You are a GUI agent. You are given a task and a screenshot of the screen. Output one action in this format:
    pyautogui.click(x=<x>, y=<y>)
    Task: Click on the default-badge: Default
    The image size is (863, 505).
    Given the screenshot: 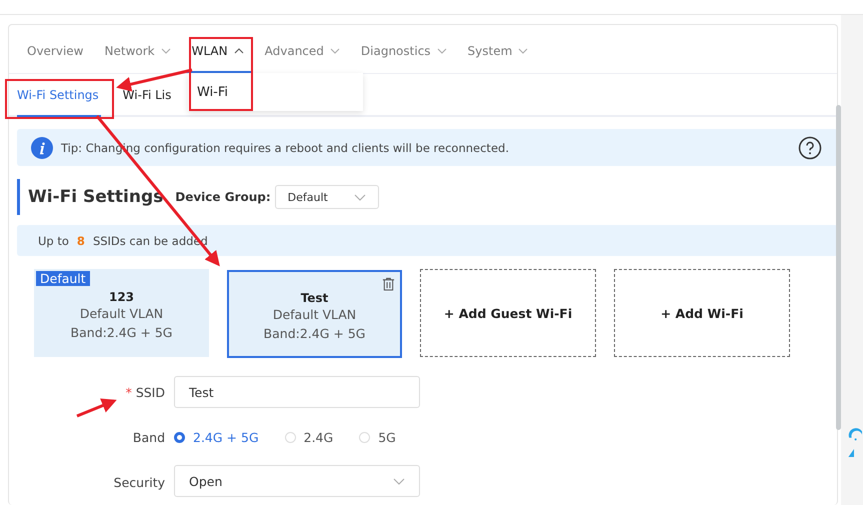 What is the action you would take?
    pyautogui.click(x=63, y=278)
    